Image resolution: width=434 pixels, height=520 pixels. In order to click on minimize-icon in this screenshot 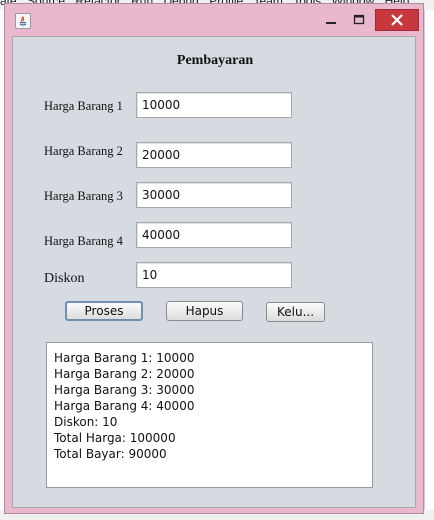, I will do `click(331, 23)`.